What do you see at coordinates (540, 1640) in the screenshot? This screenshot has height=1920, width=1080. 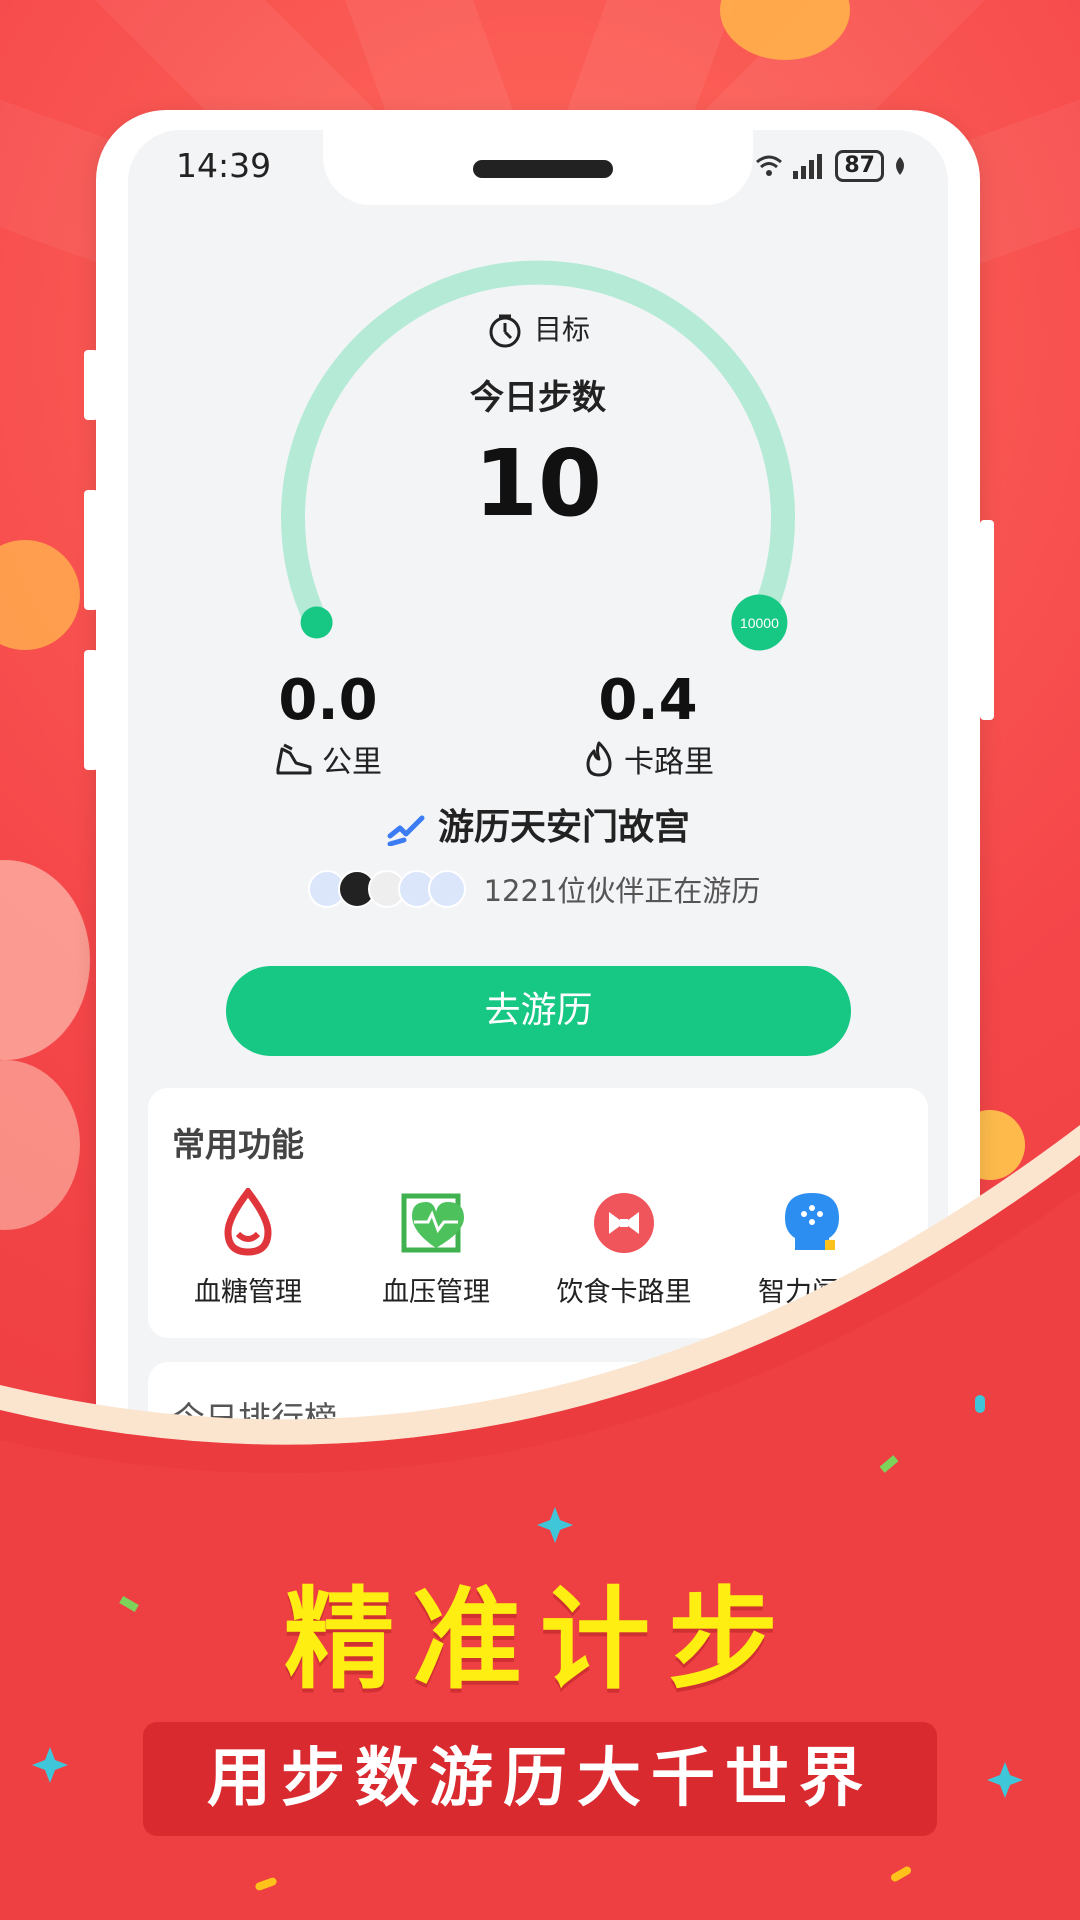 I see `promo-headline: 精准计步` at bounding box center [540, 1640].